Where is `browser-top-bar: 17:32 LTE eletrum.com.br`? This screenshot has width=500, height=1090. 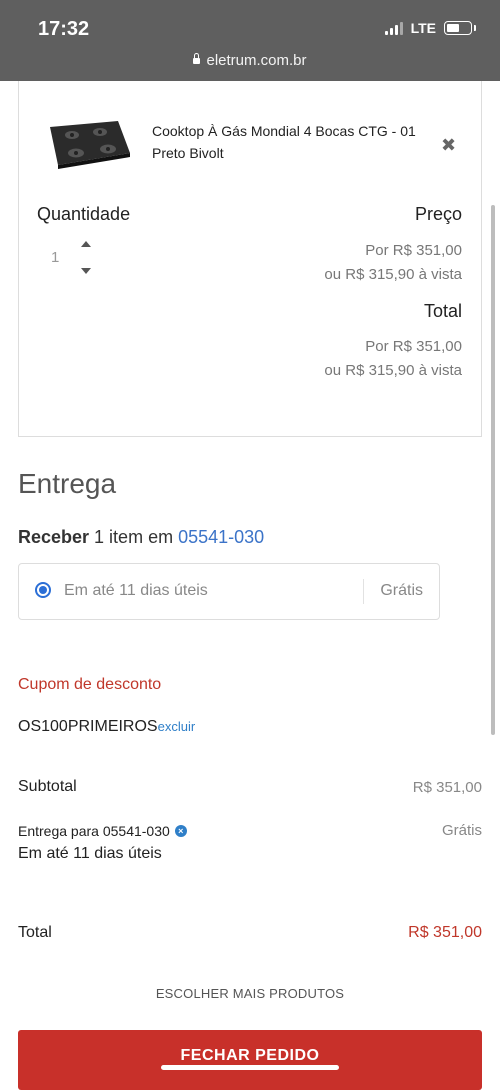
browser-top-bar: 17:32 LTE eletrum.com.br is located at coordinates (250, 40).